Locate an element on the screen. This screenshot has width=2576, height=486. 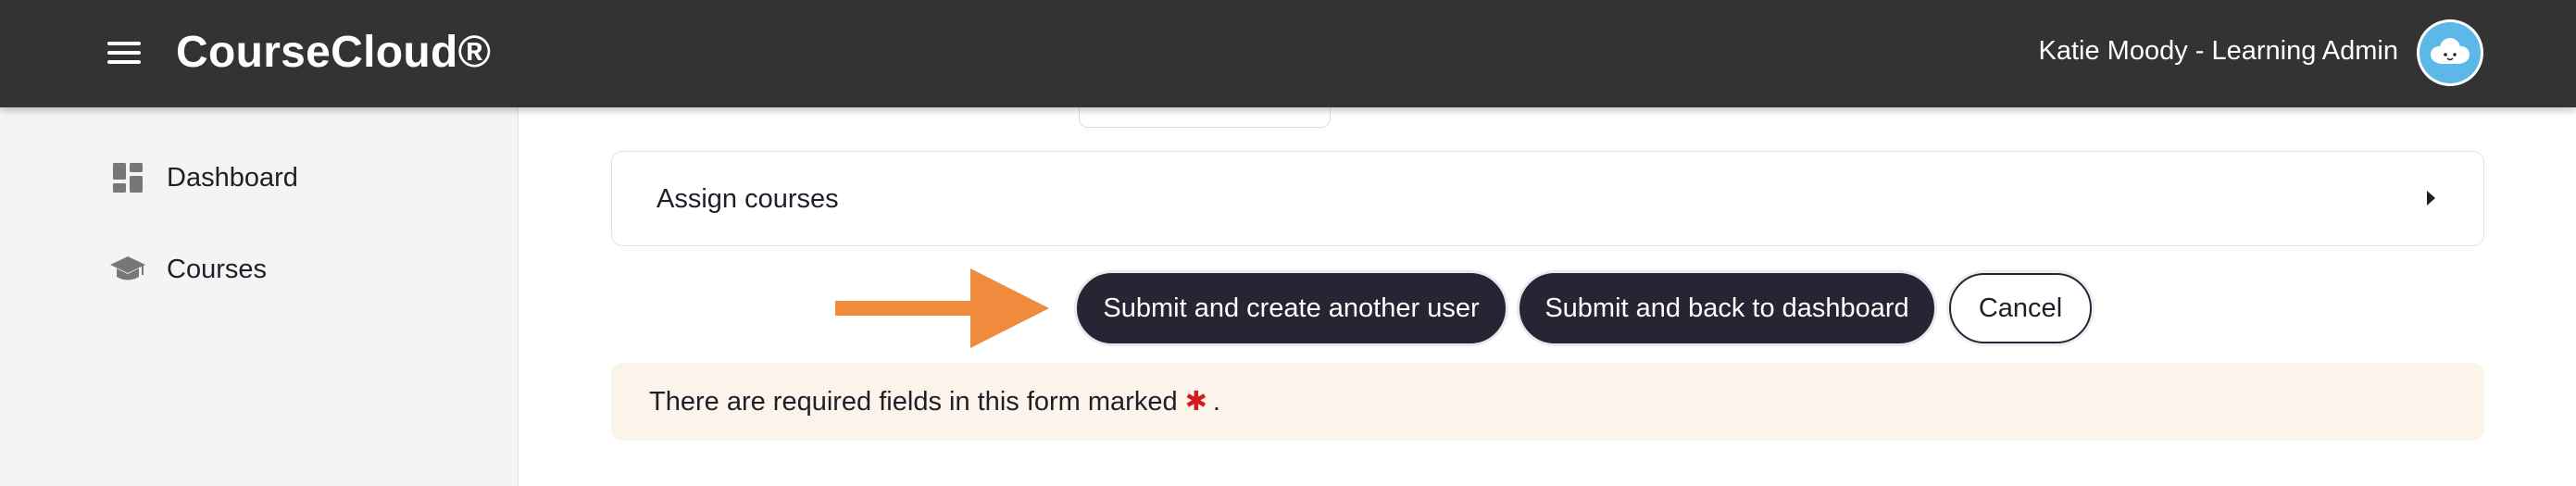
caret-right-icon is located at coordinates (2431, 198).